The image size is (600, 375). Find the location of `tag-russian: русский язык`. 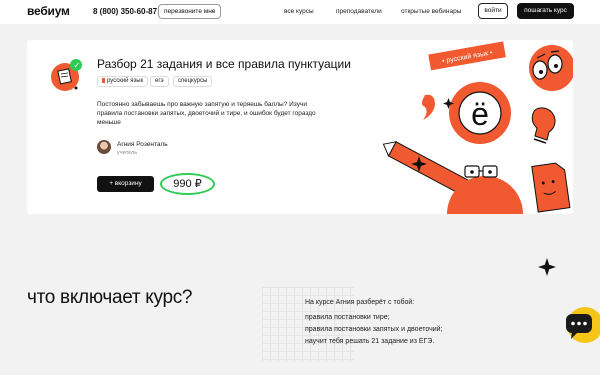

tag-russian: русский язык is located at coordinates (123, 81).